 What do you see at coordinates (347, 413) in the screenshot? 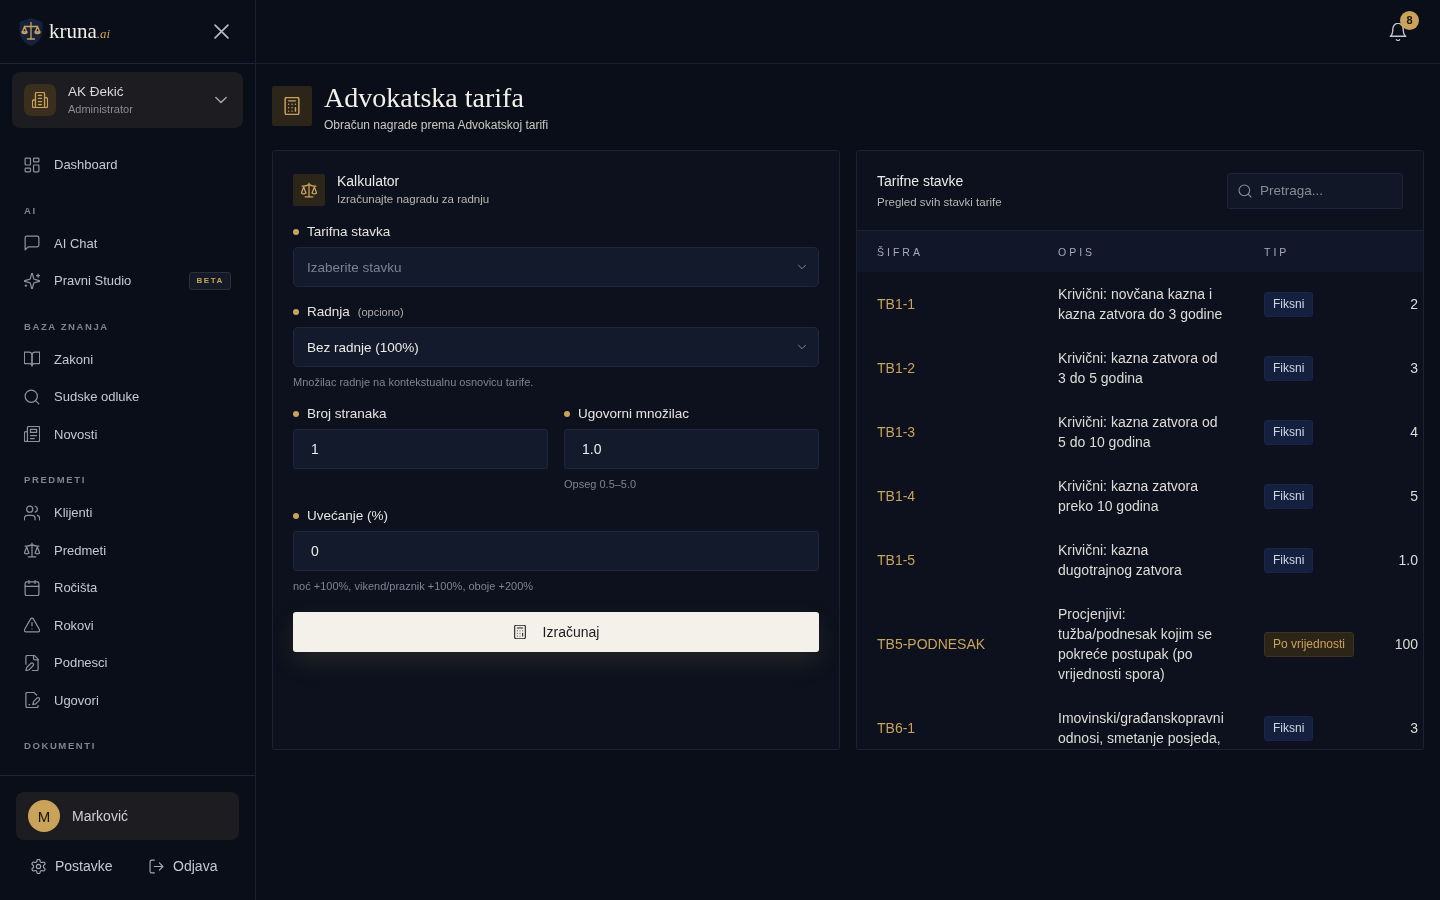
I see `field-label: Broj stranaka` at bounding box center [347, 413].